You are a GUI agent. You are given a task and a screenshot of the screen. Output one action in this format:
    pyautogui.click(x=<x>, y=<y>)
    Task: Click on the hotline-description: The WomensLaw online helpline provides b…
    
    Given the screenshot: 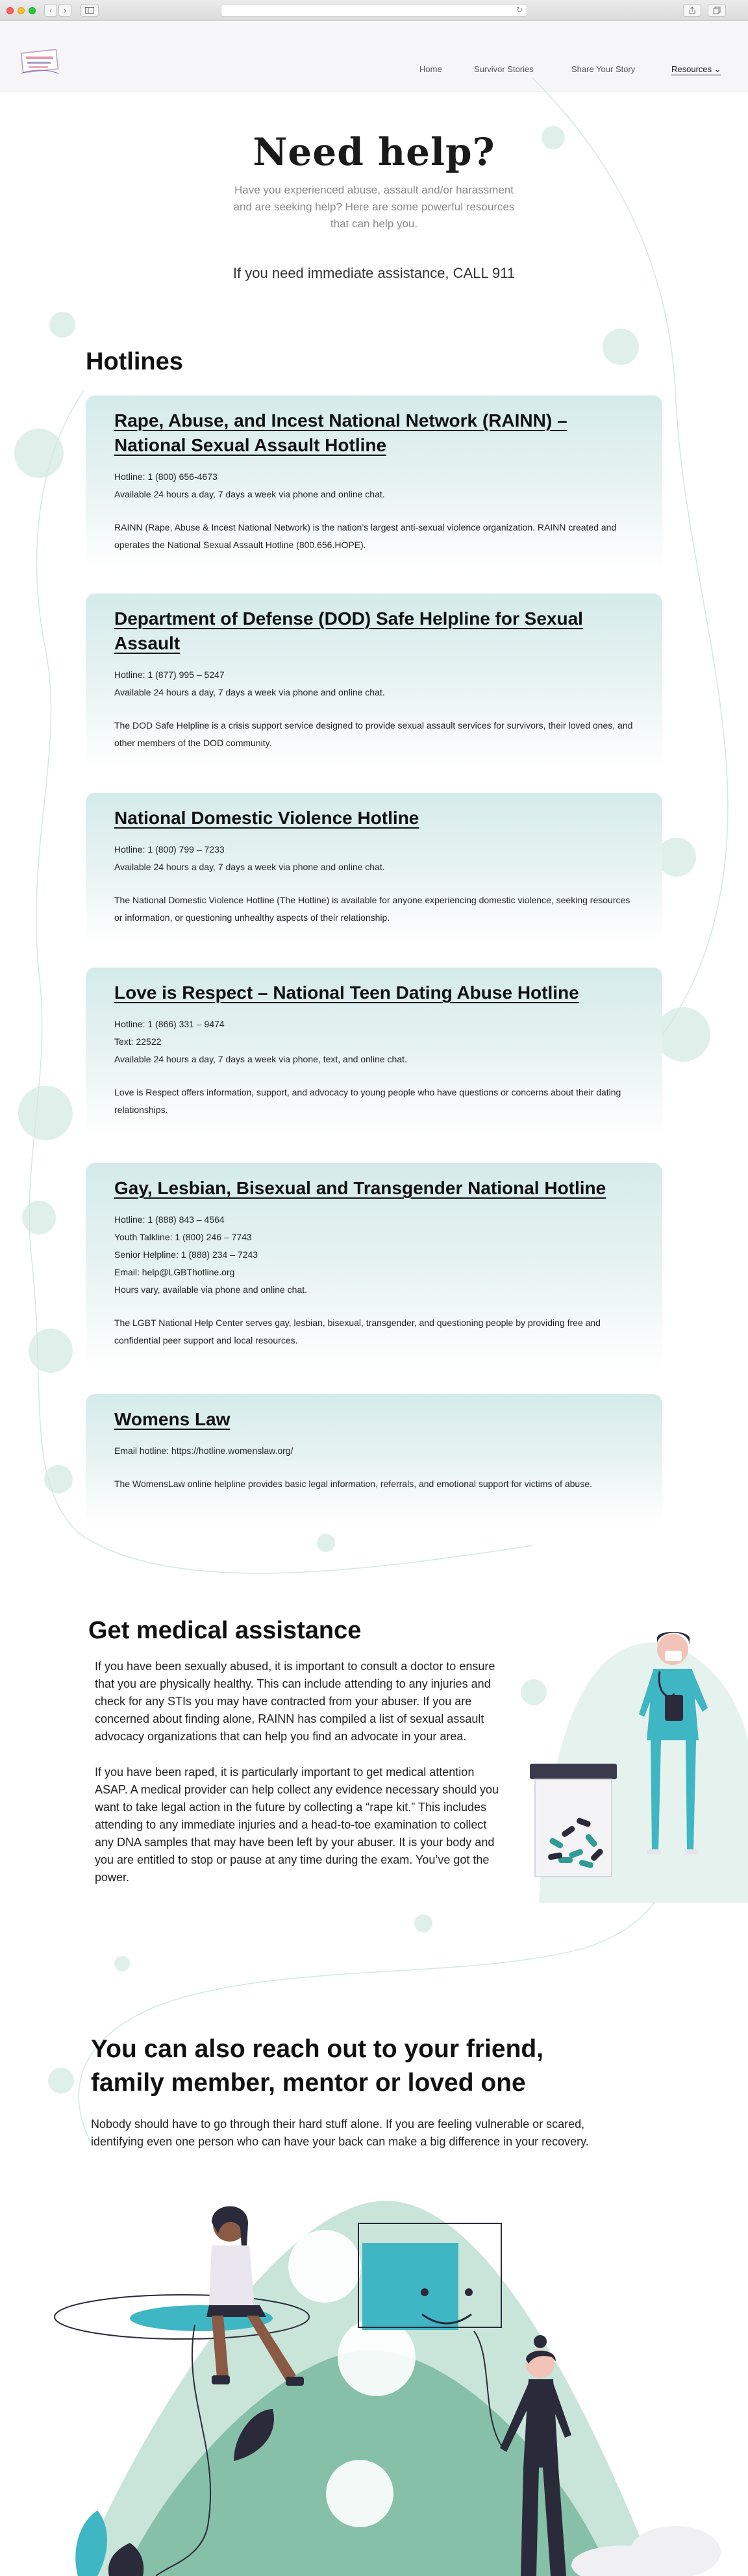 What is the action you would take?
    pyautogui.click(x=353, y=1484)
    